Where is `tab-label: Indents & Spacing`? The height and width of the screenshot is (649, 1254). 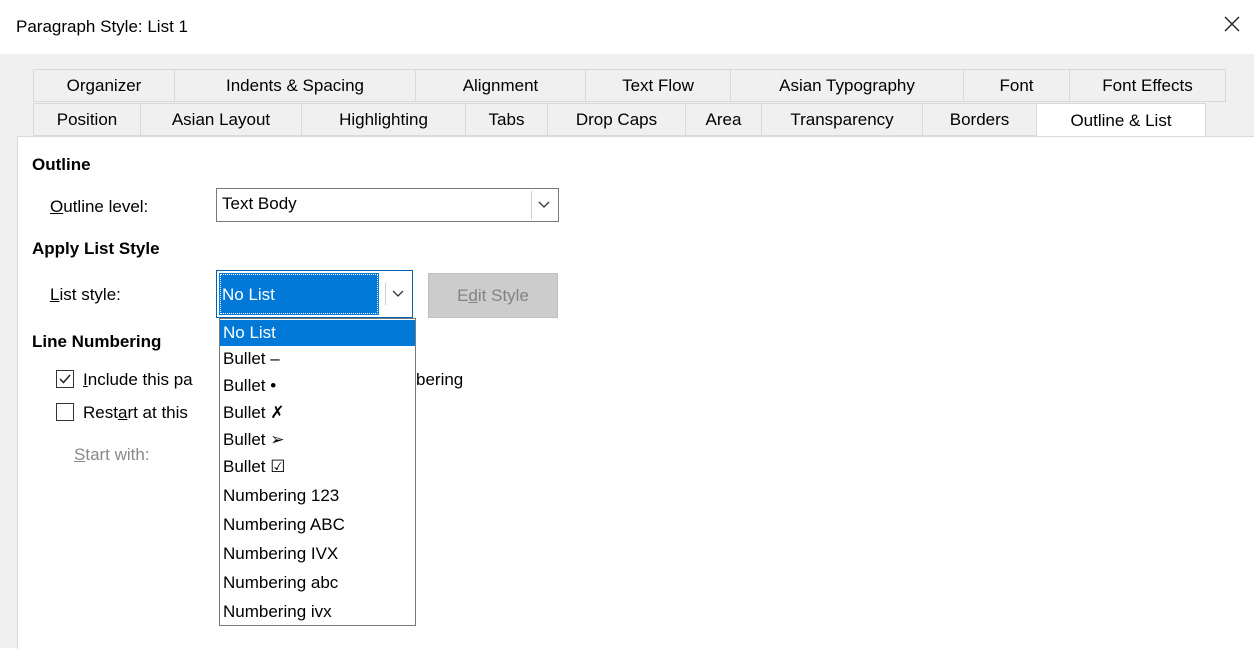
tab-label: Indents & Spacing is located at coordinates (295, 85).